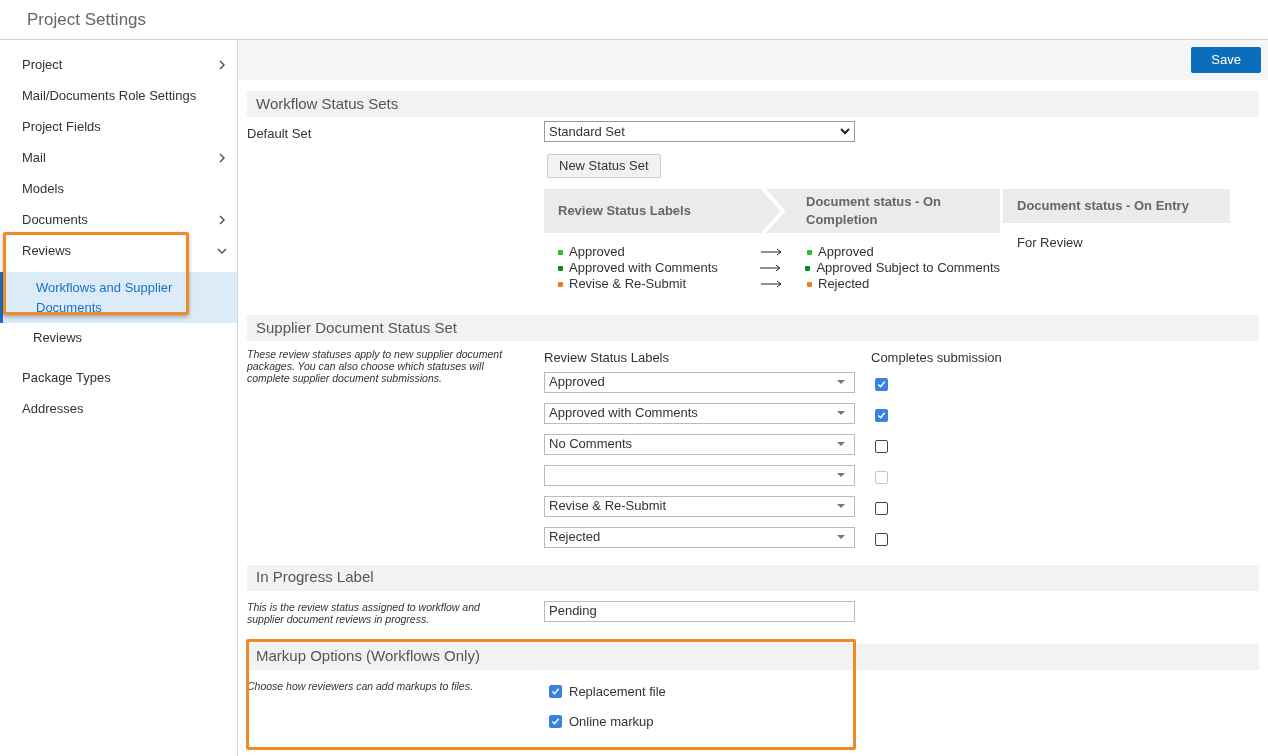 This screenshot has width=1268, height=756. What do you see at coordinates (604, 166) in the screenshot?
I see `new-status-set-button: New Status Set` at bounding box center [604, 166].